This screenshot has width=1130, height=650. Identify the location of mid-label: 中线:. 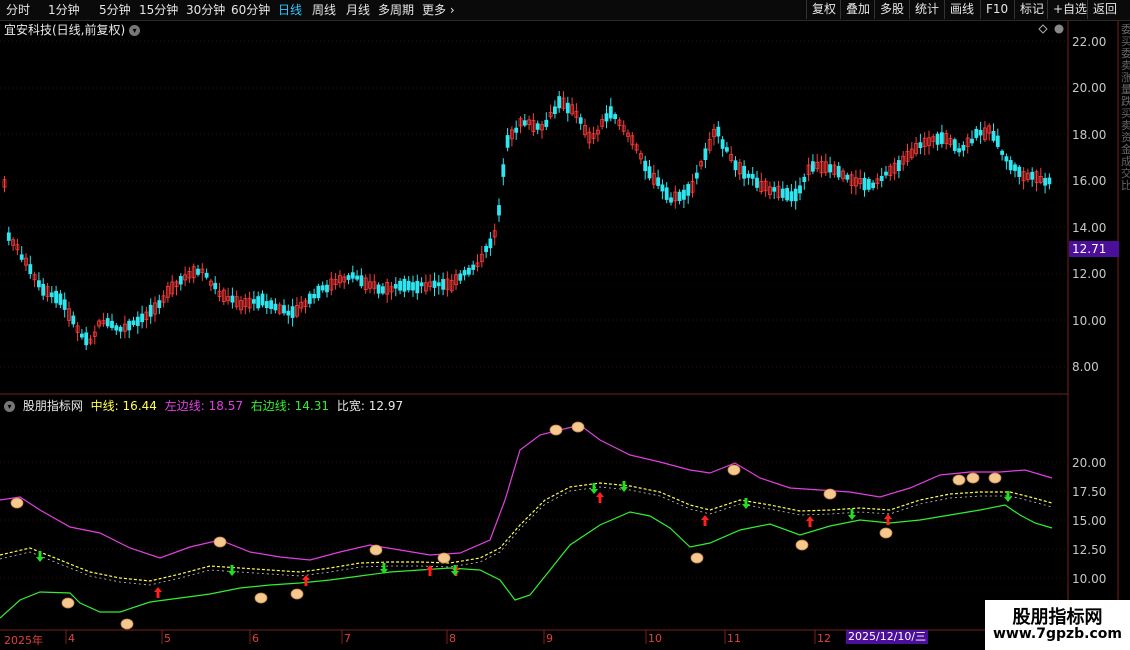
(104, 406).